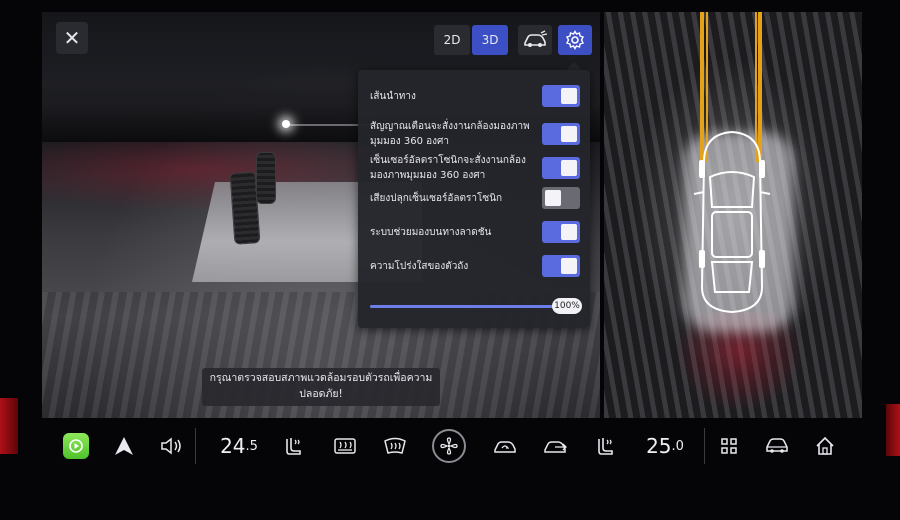 The image size is (900, 520). I want to click on body-transparency-toggle, so click(561, 266).